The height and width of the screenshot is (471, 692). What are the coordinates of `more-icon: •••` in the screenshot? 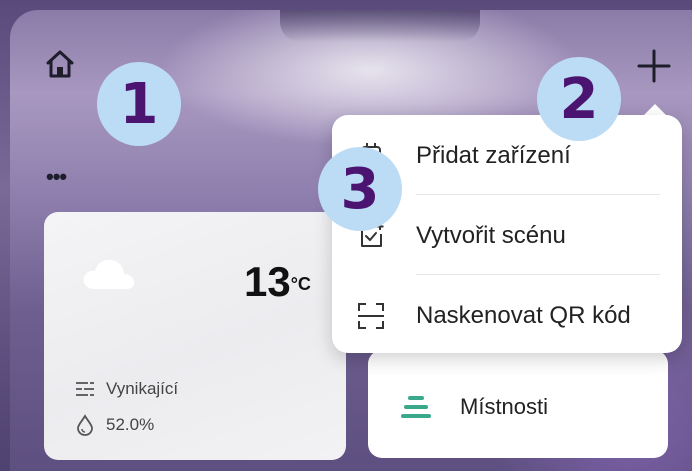 It's located at (56, 177).